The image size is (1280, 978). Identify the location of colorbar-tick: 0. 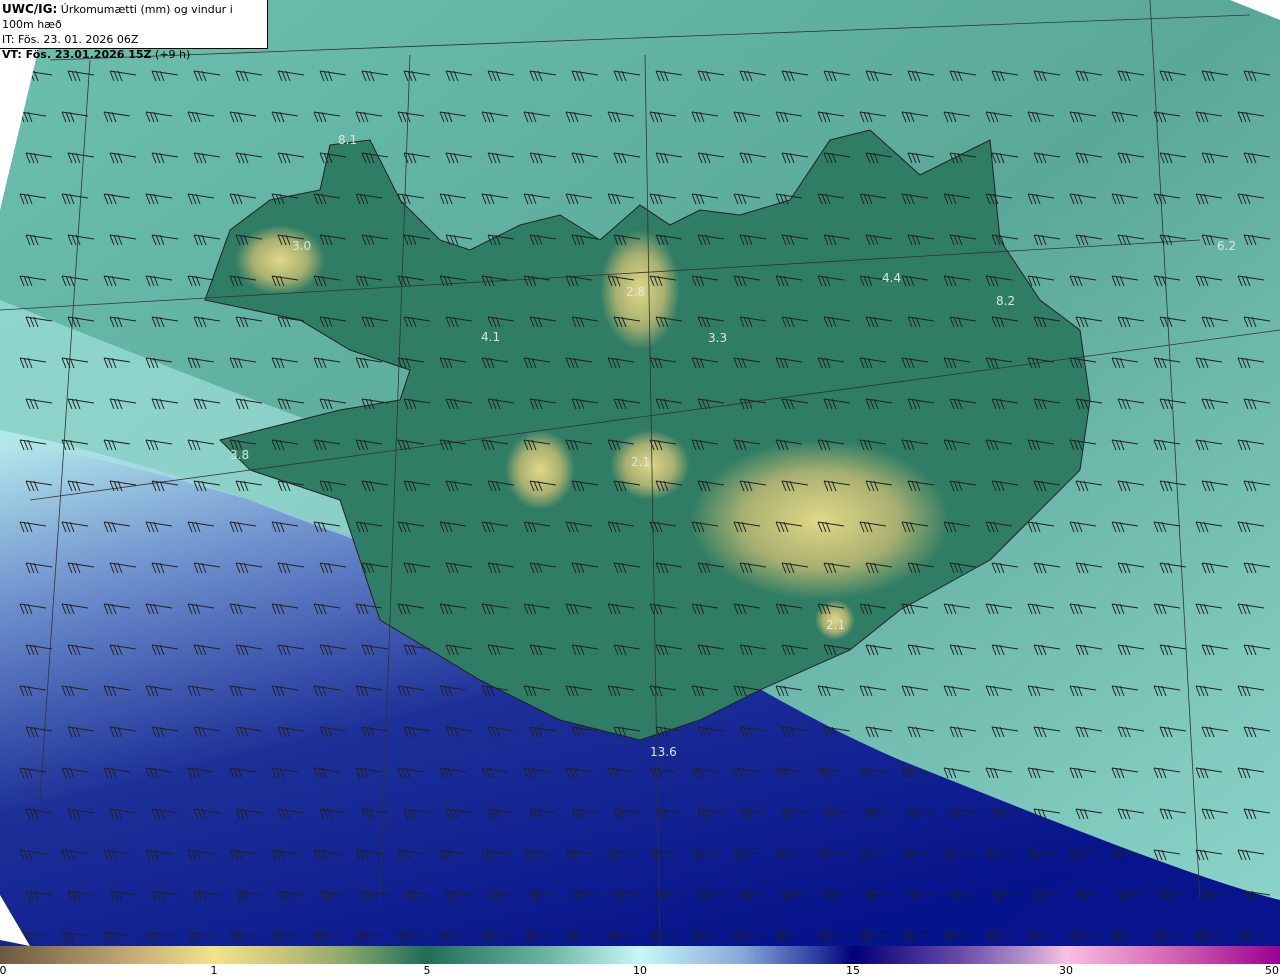
(3, 970).